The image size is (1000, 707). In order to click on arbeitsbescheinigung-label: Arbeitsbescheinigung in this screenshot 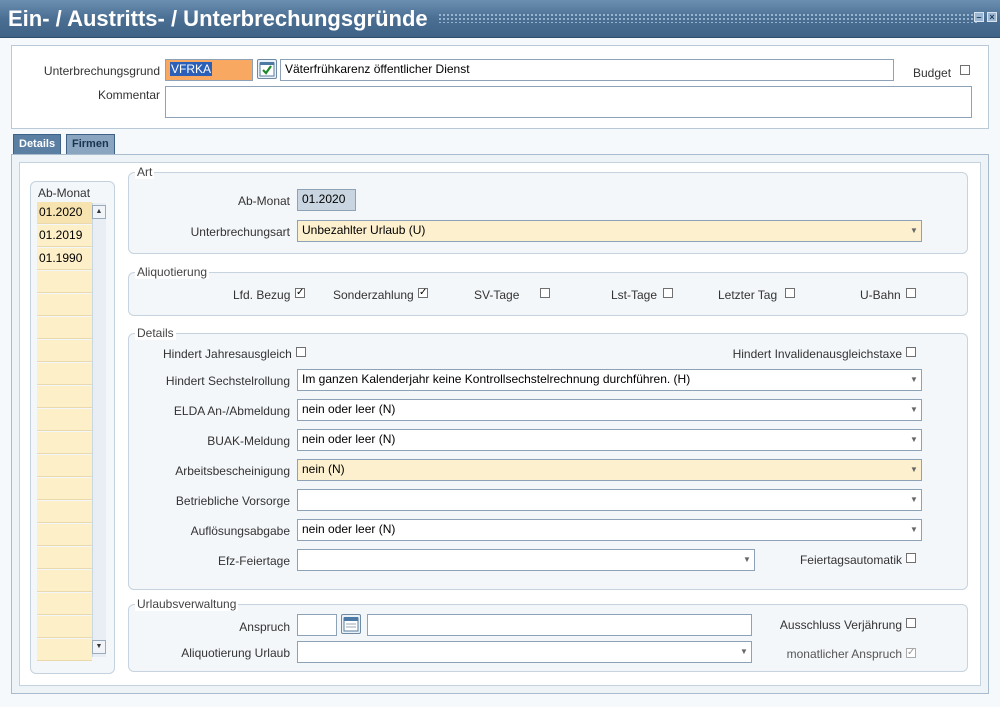, I will do `click(232, 471)`.